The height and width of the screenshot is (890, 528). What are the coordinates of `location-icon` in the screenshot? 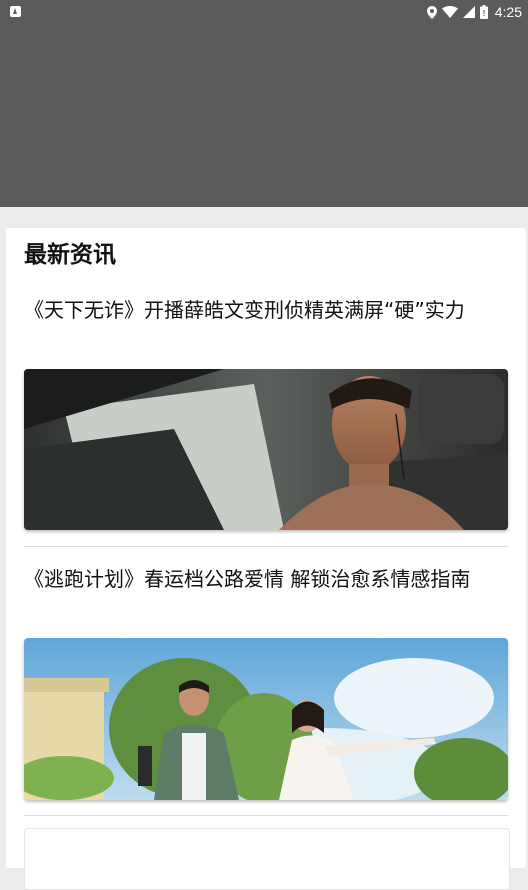 It's located at (431, 12).